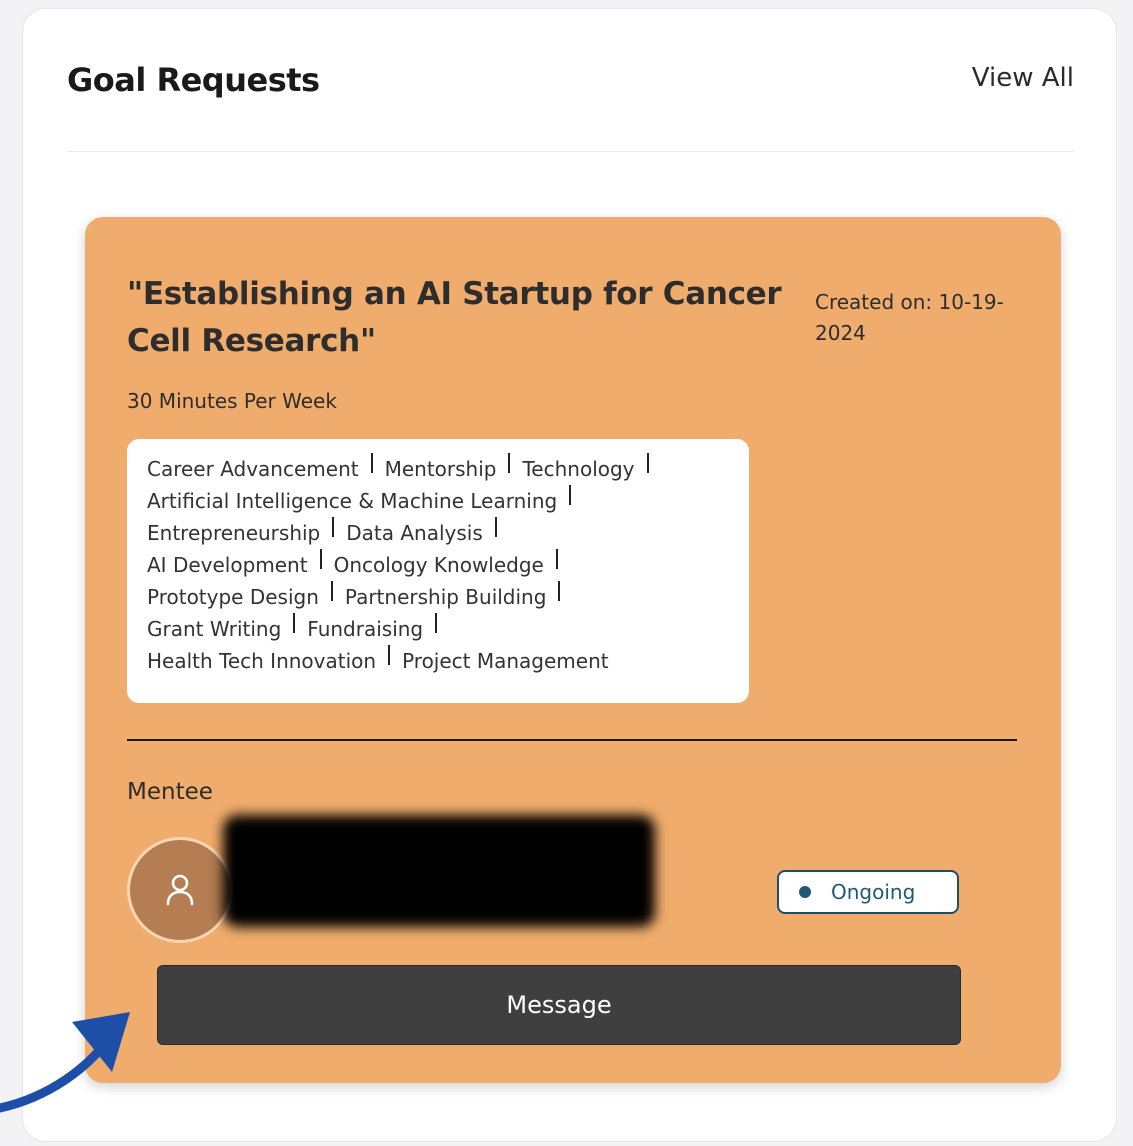  What do you see at coordinates (572, 740) in the screenshot?
I see `card-divider` at bounding box center [572, 740].